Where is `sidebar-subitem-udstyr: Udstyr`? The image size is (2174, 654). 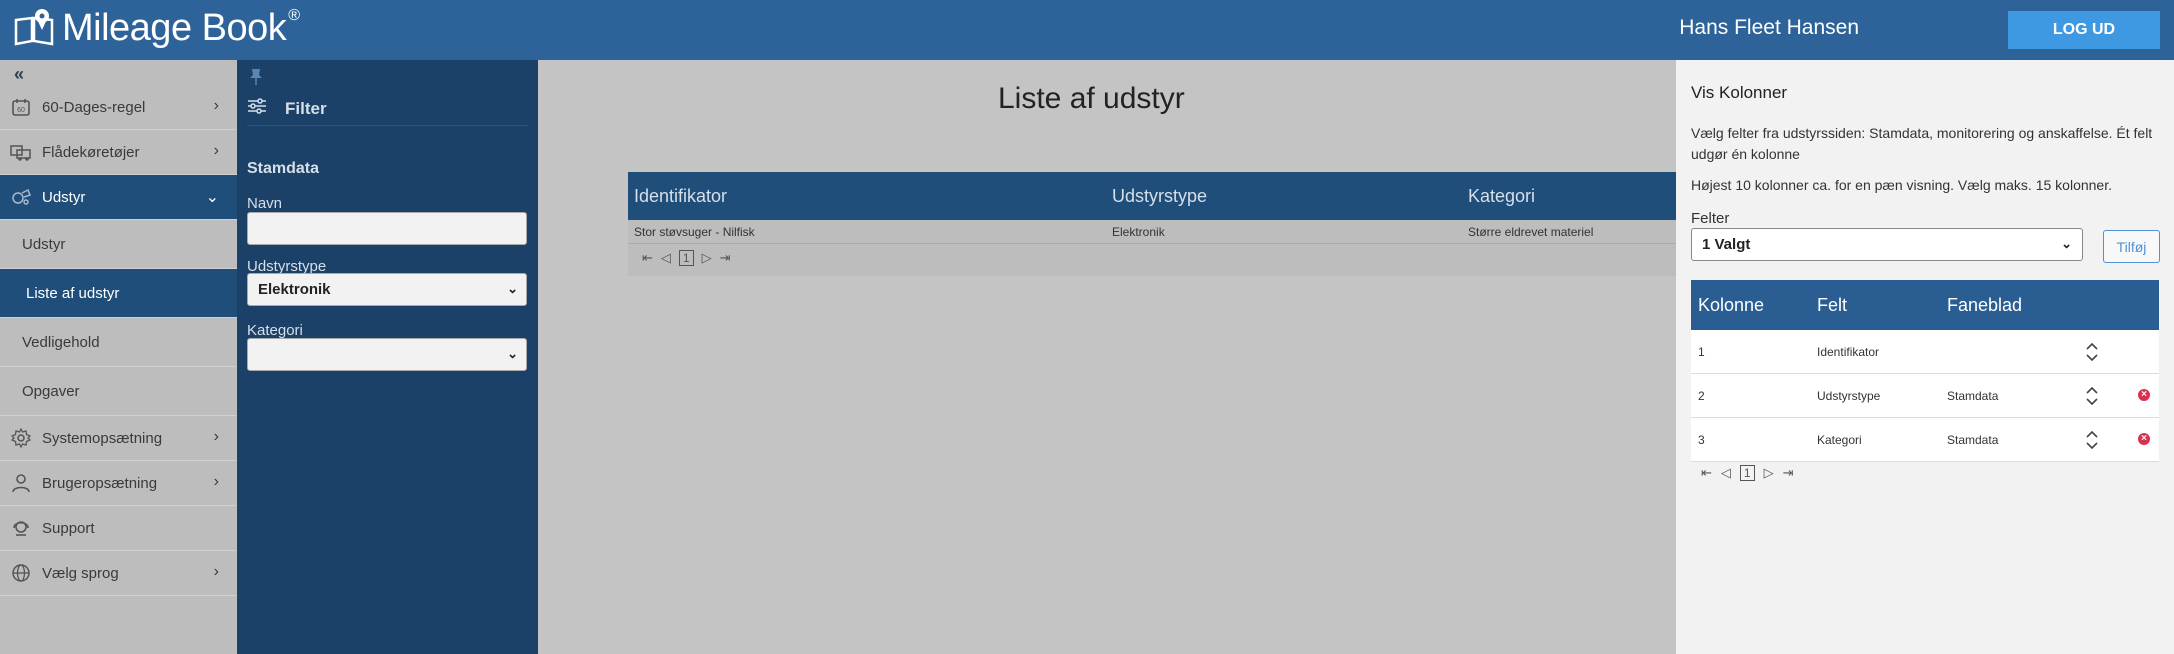 sidebar-subitem-udstyr: Udstyr is located at coordinates (118, 244).